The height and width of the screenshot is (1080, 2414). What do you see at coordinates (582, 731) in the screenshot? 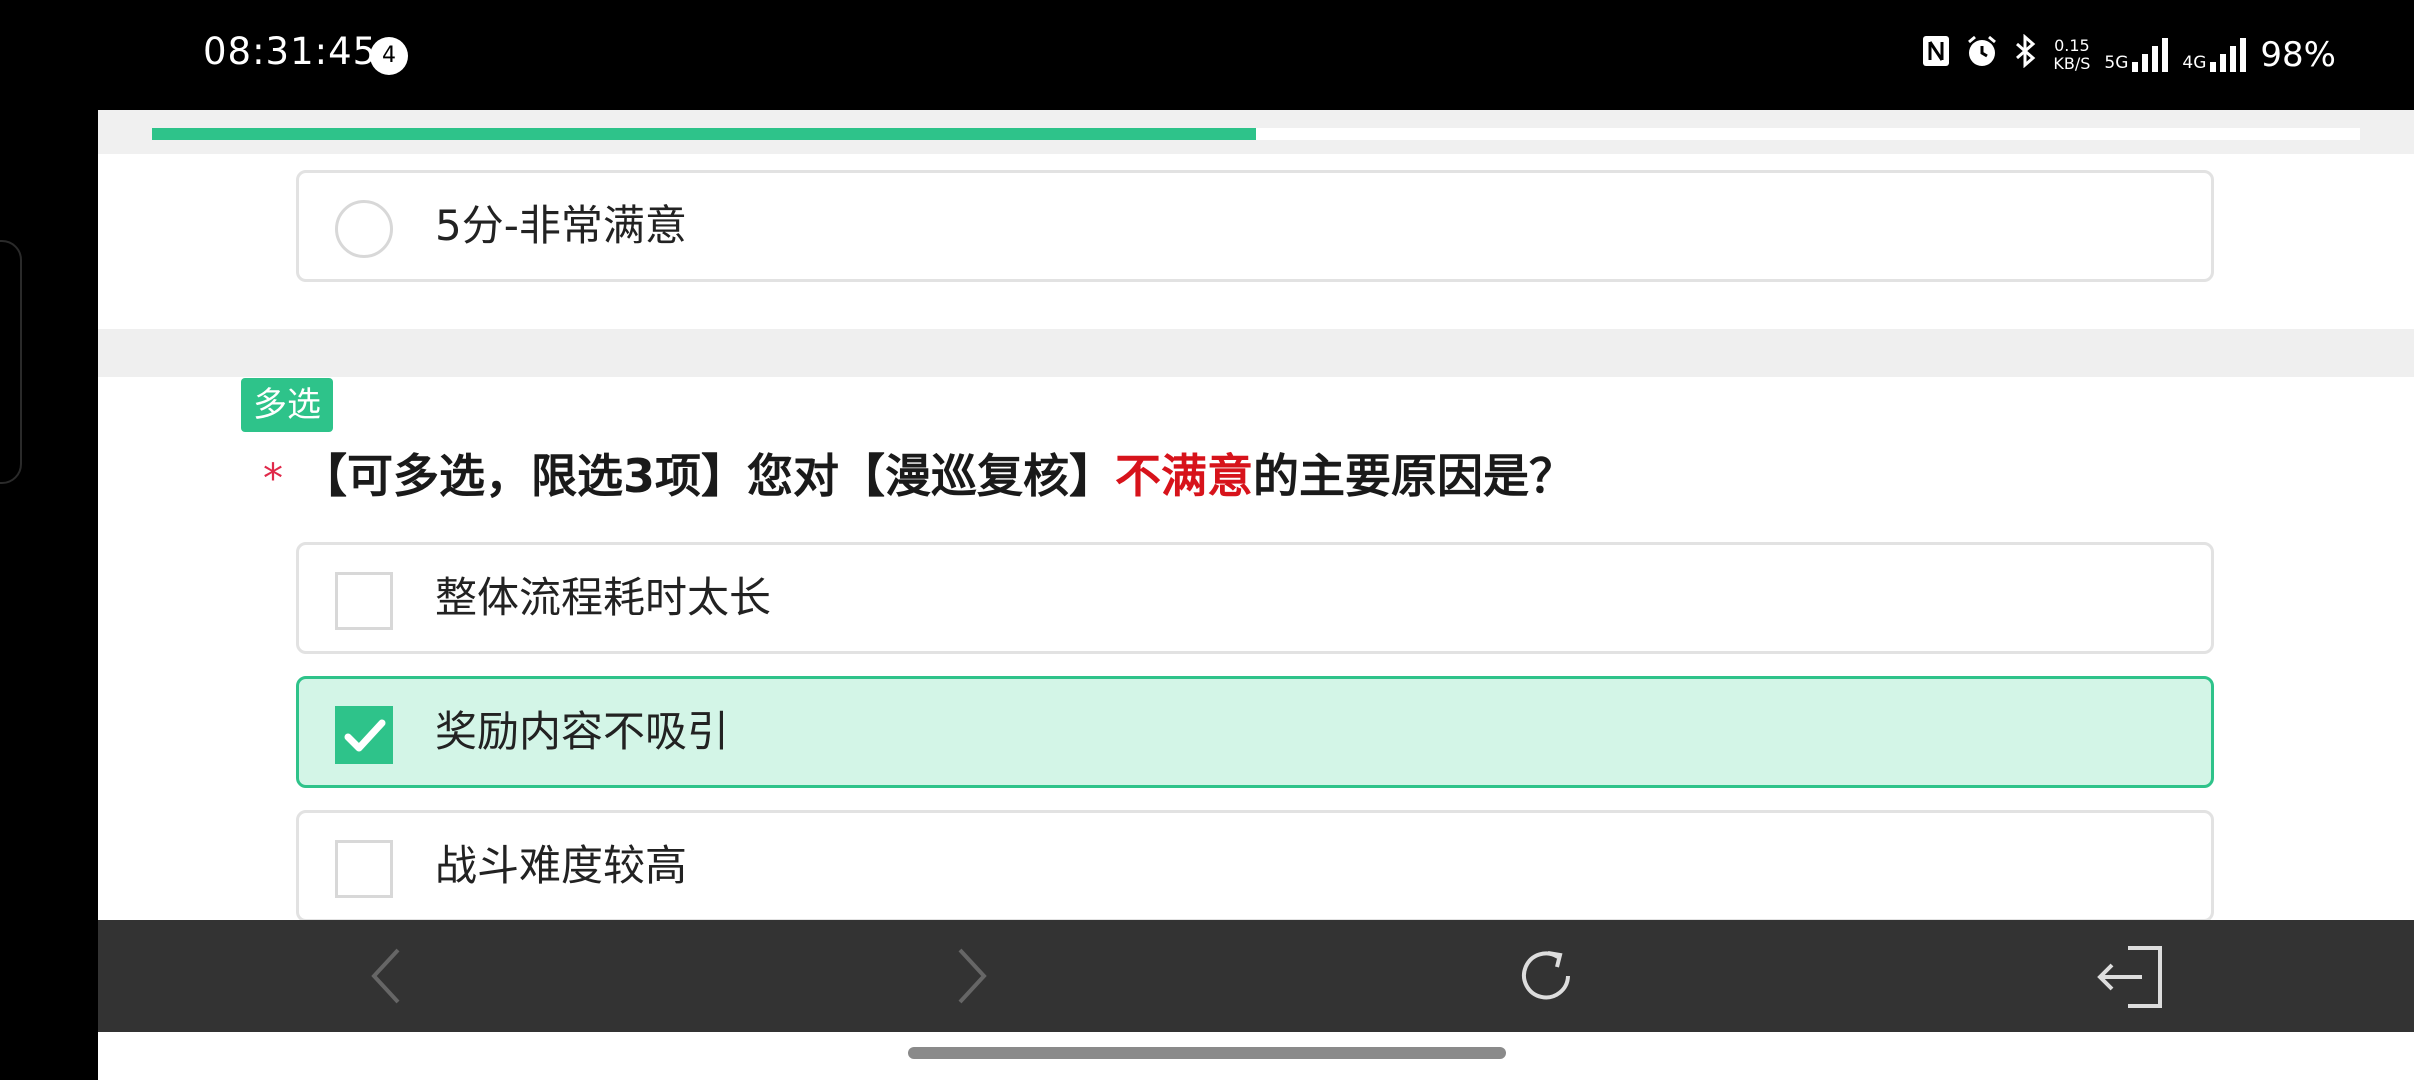
I see `option-label: 奖励内容不吸引` at bounding box center [582, 731].